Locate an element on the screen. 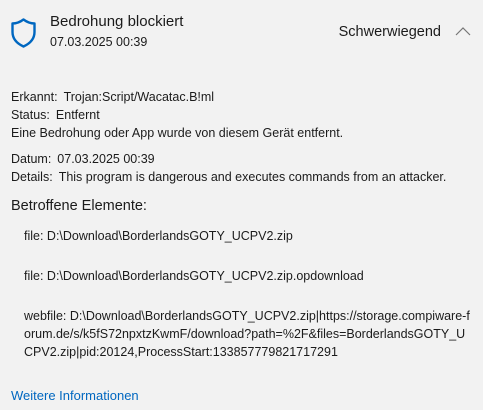  status-label: Status: is located at coordinates (30, 115).